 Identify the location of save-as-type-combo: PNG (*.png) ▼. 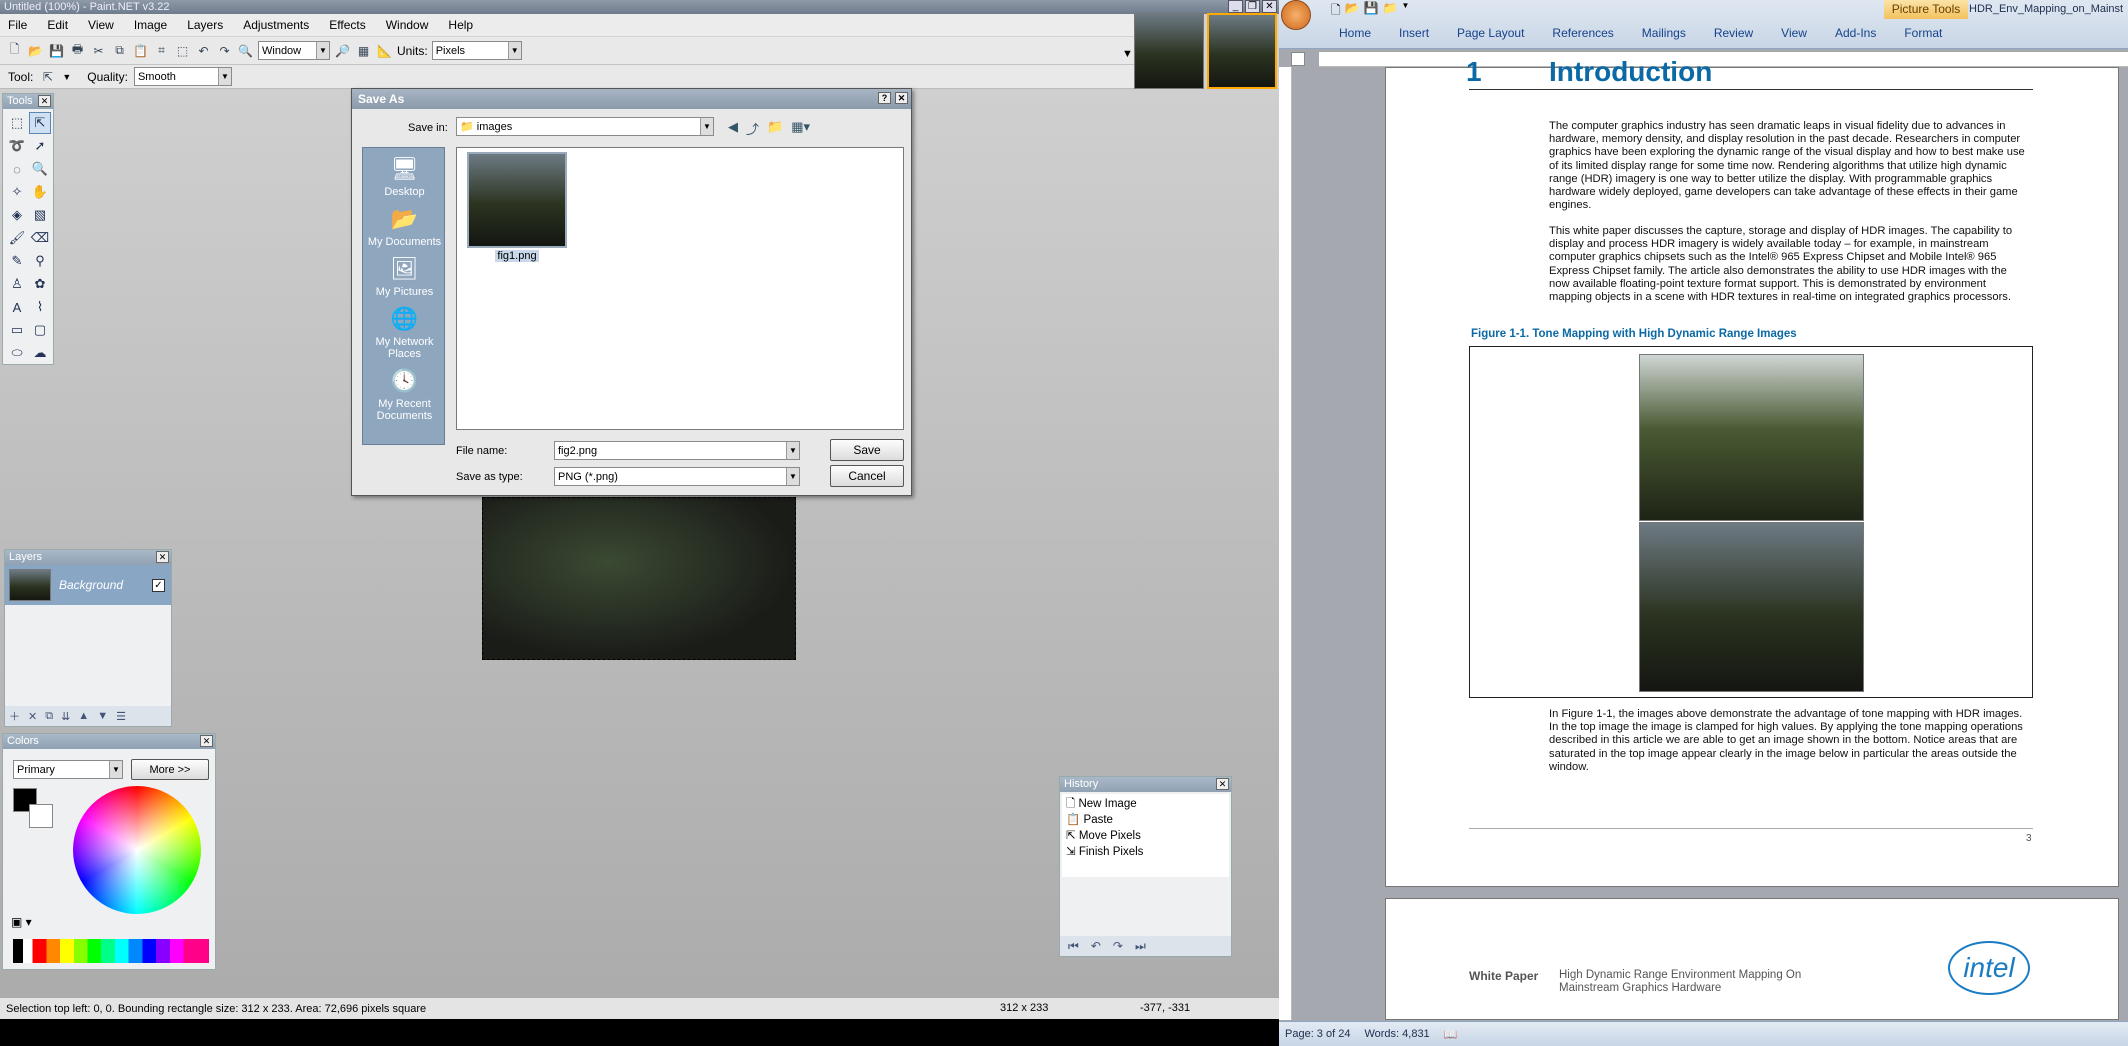
(677, 476).